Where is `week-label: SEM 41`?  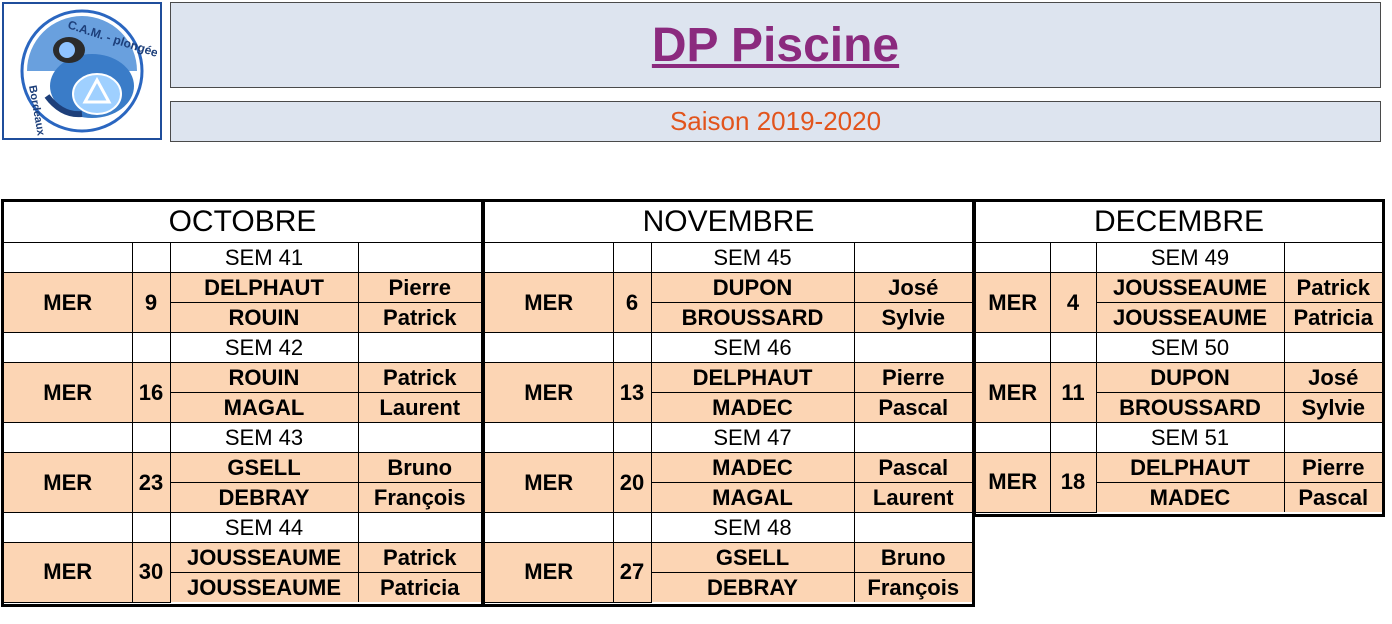
week-label: SEM 41 is located at coordinates (264, 257).